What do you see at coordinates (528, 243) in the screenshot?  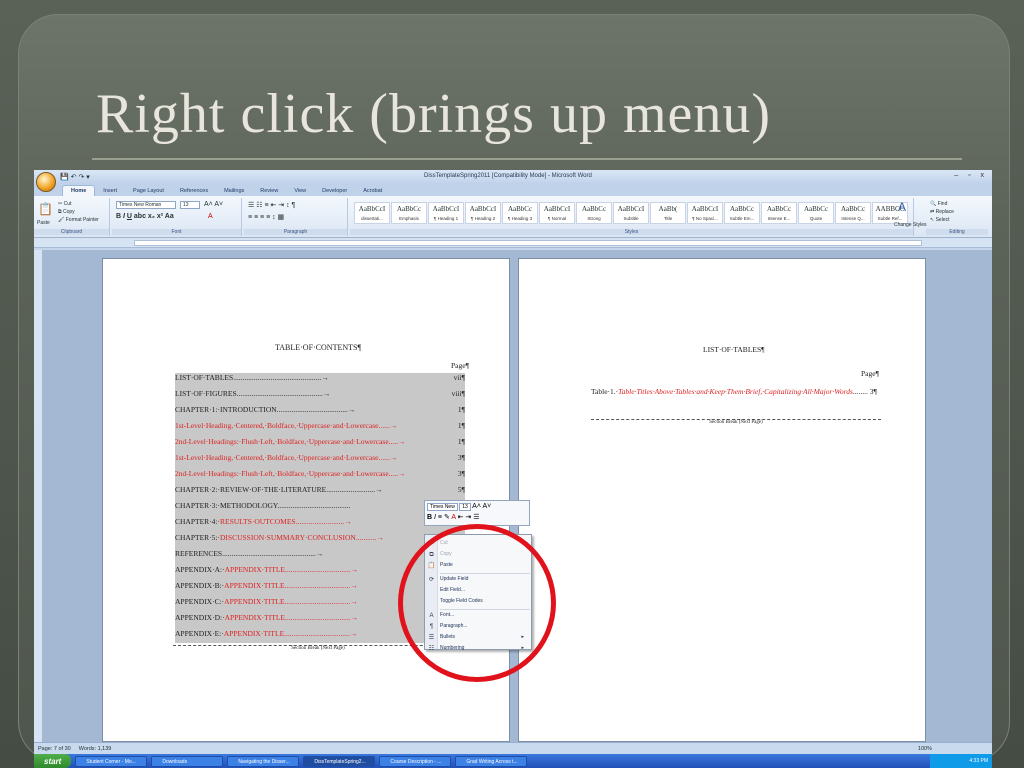 I see `ruler-strip` at bounding box center [528, 243].